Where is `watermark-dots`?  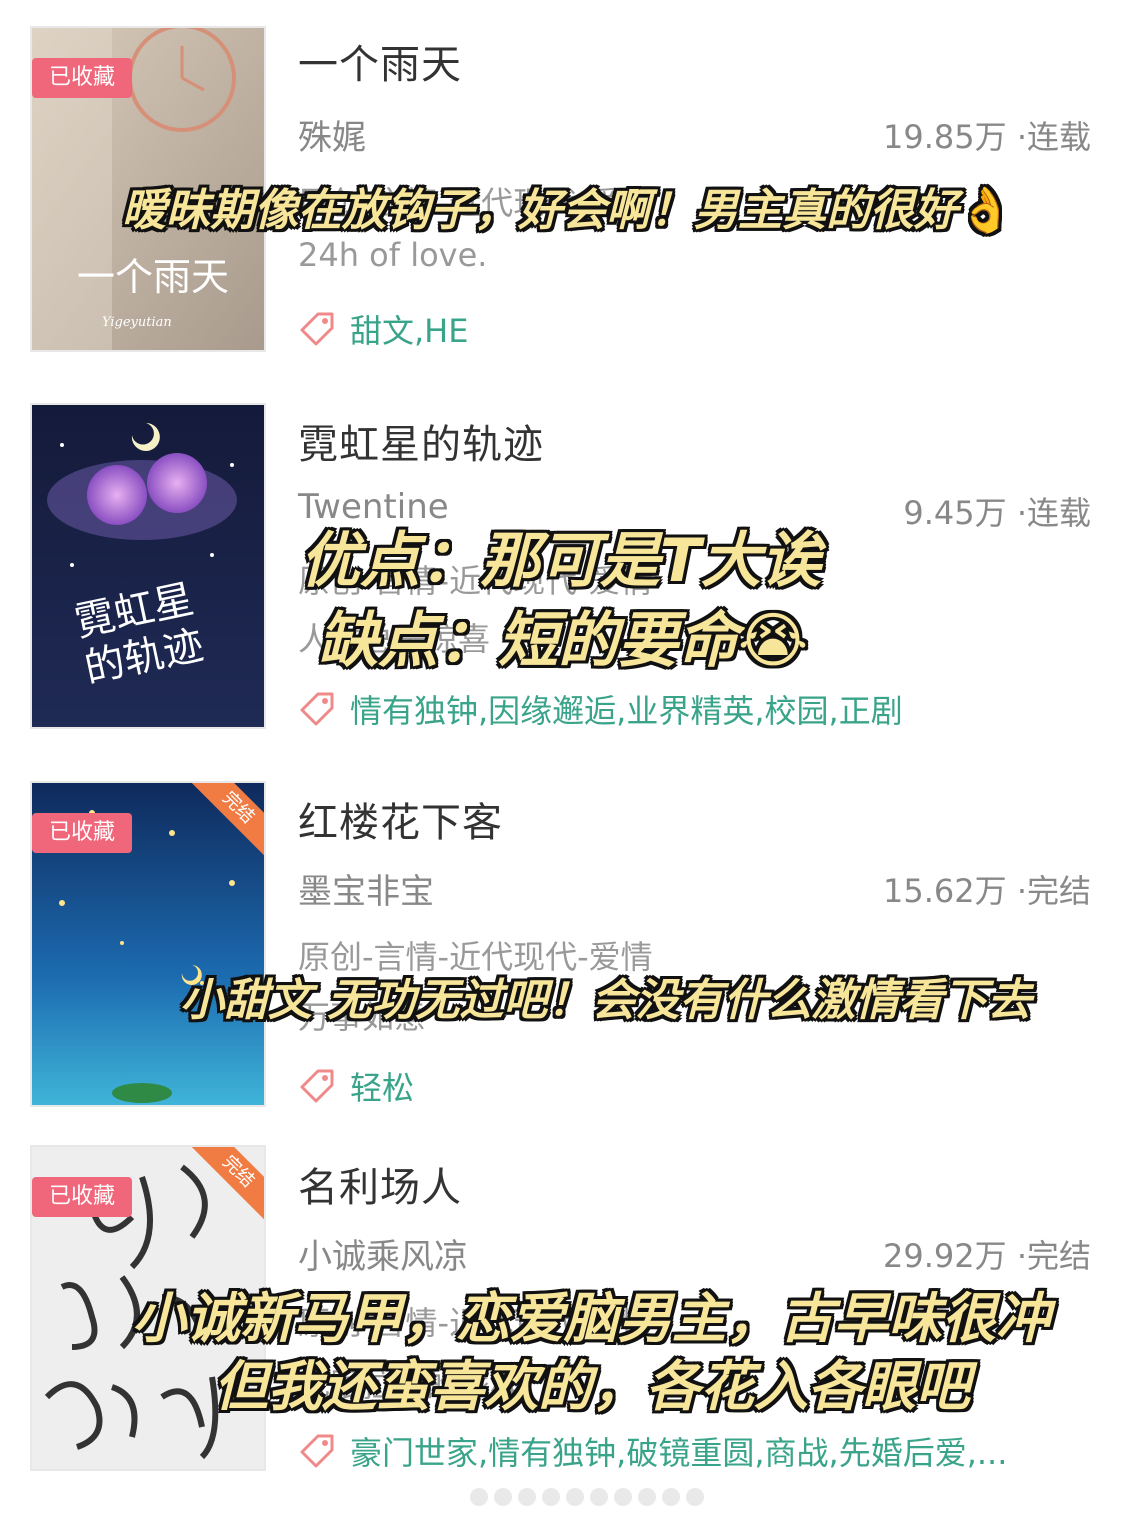
watermark-dots is located at coordinates (587, 1497).